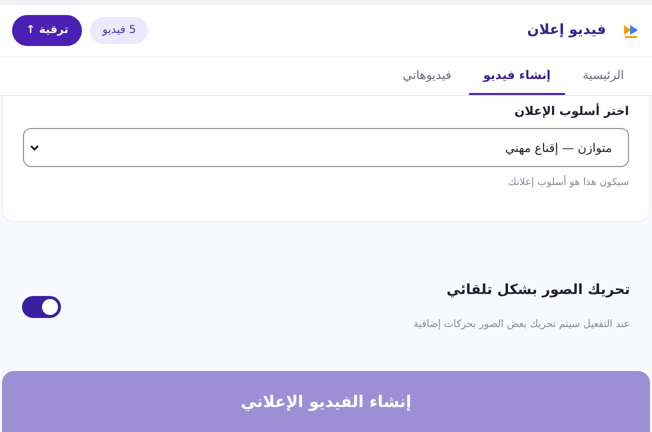 Image resolution: width=652 pixels, height=432 pixels. Describe the element at coordinates (34, 147) in the screenshot. I see `chevron-down-icon` at that location.